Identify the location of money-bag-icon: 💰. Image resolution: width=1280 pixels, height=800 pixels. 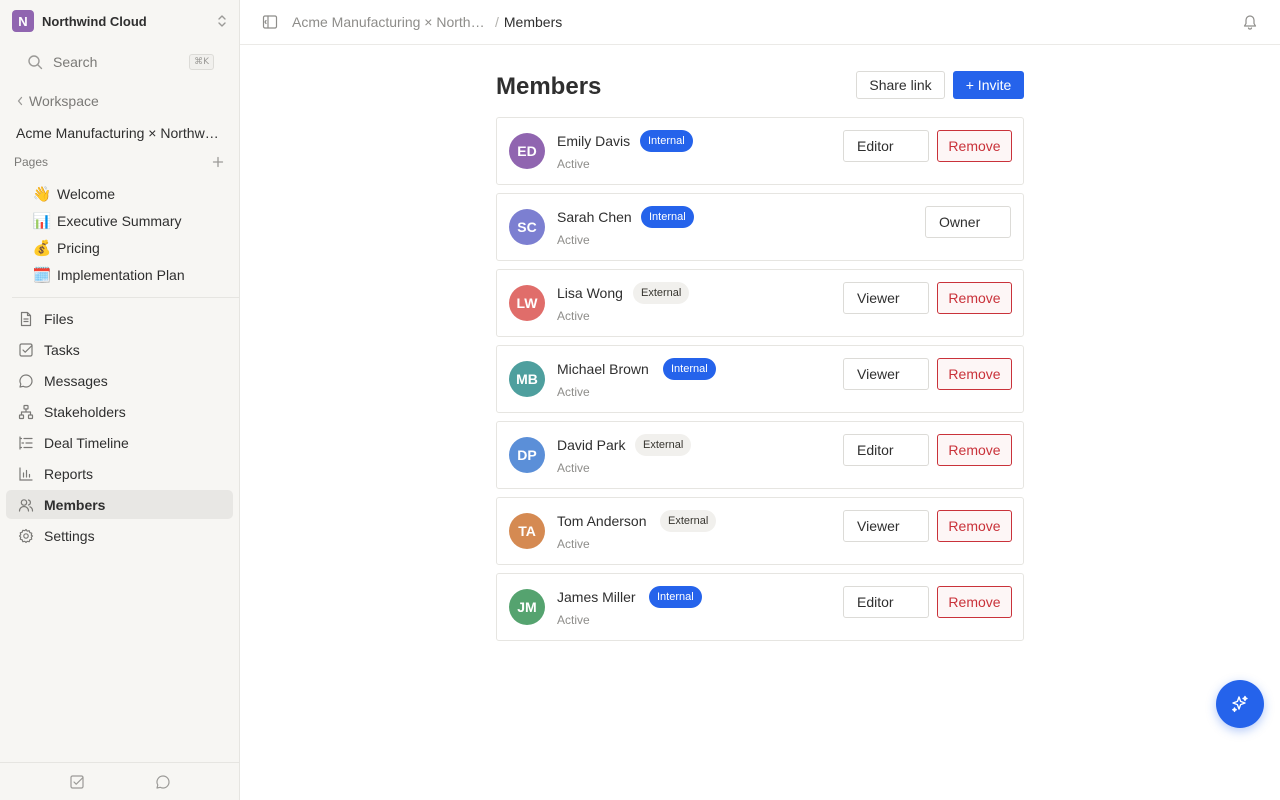
(42, 247).